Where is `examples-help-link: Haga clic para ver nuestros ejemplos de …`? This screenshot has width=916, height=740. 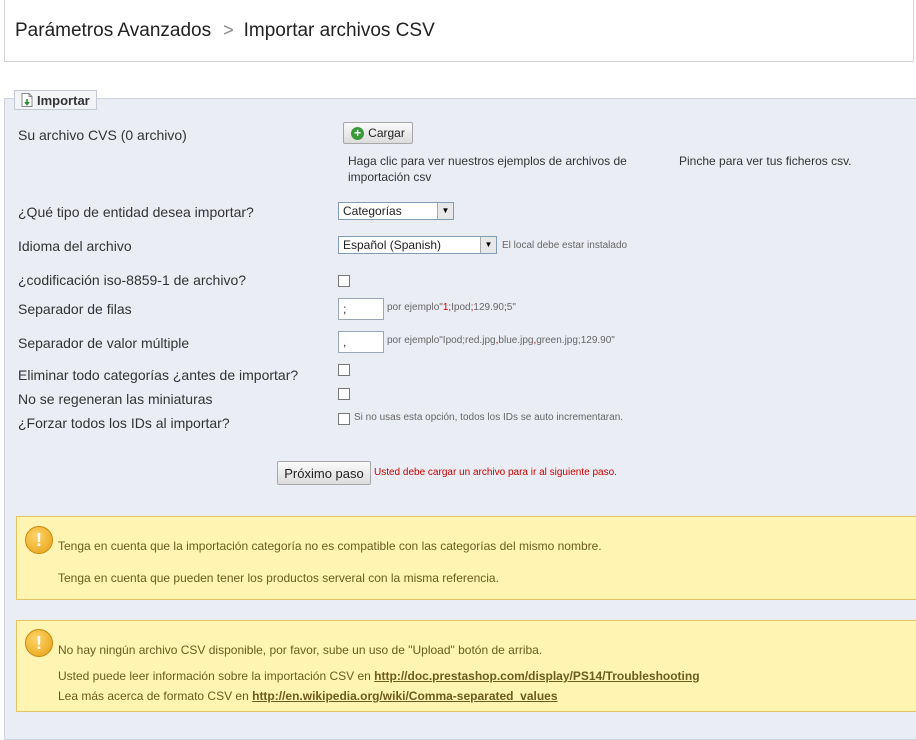 examples-help-link: Haga clic para ver nuestros ejemplos de … is located at coordinates (503, 169).